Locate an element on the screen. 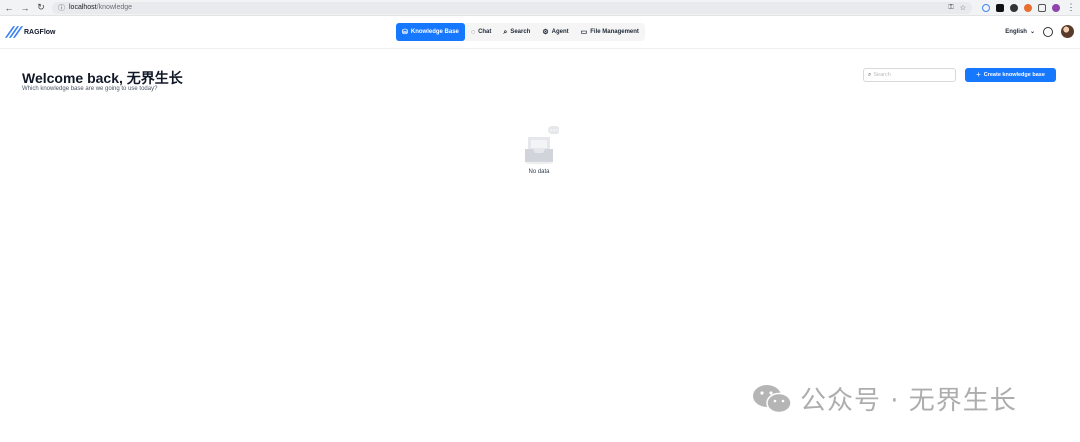 This screenshot has height=442, width=1080. nav-item-knowledge-base: ⛁ Knowledge Base is located at coordinates (430, 32).